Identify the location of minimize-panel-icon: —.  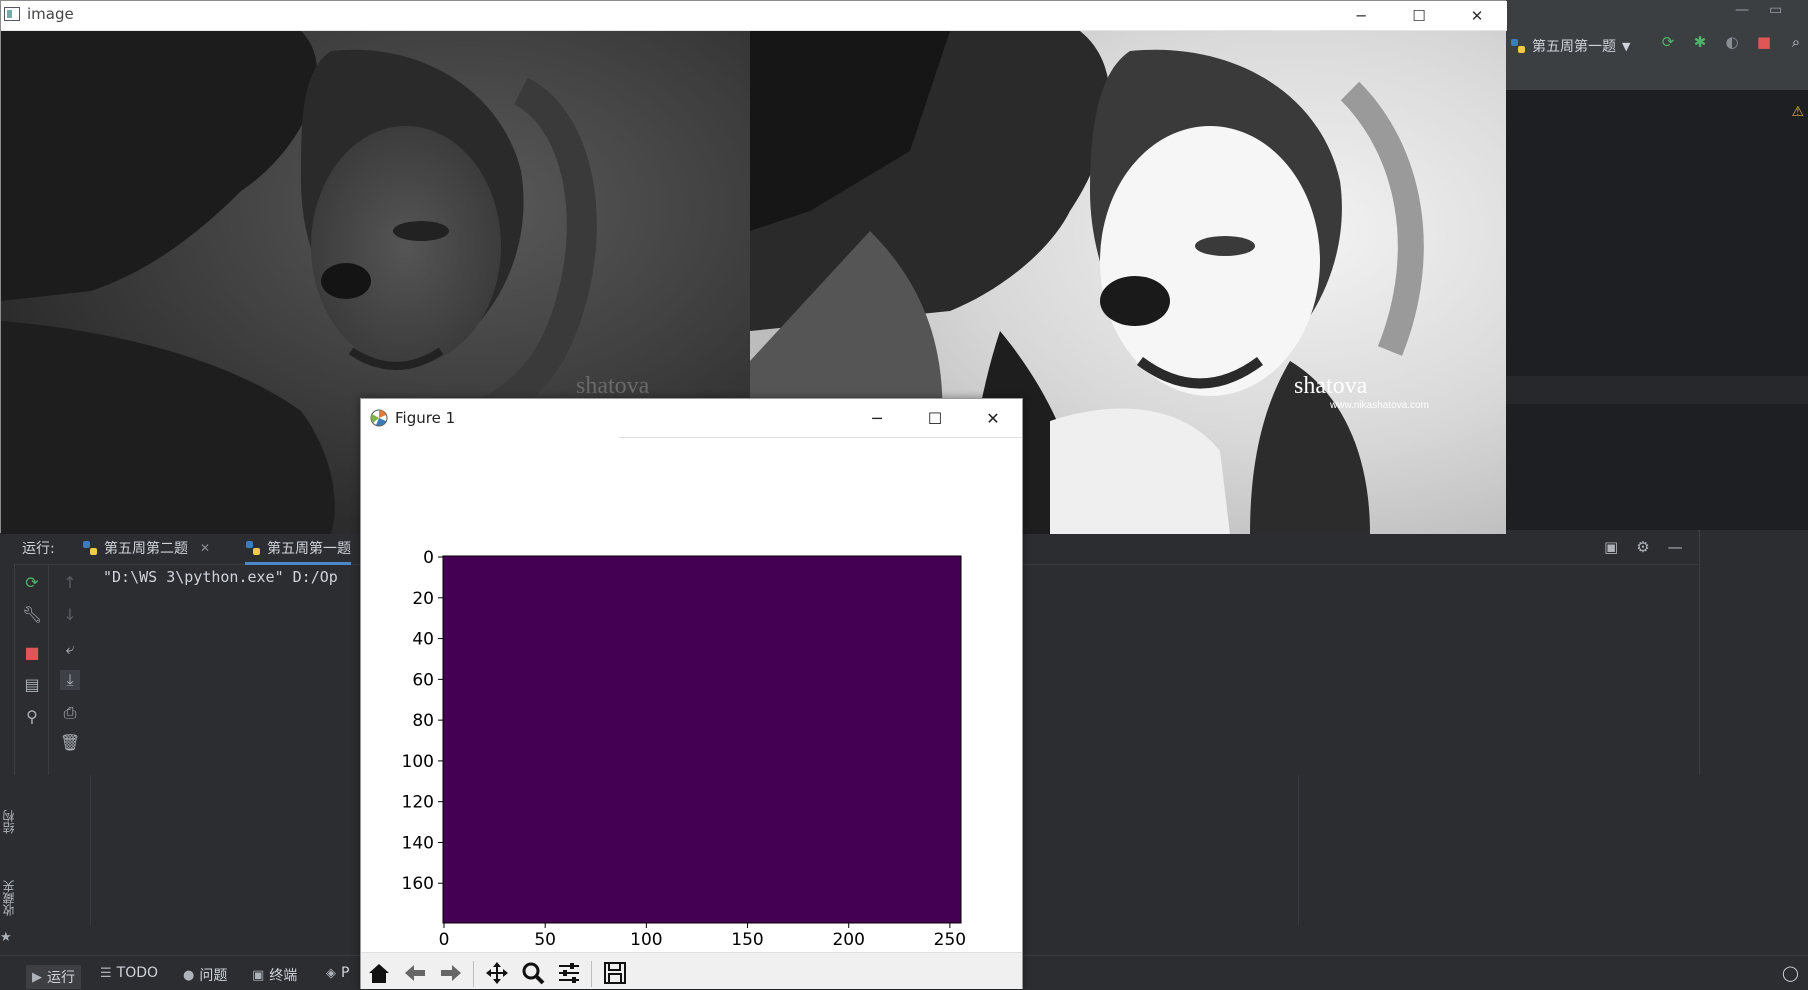
(1675, 547).